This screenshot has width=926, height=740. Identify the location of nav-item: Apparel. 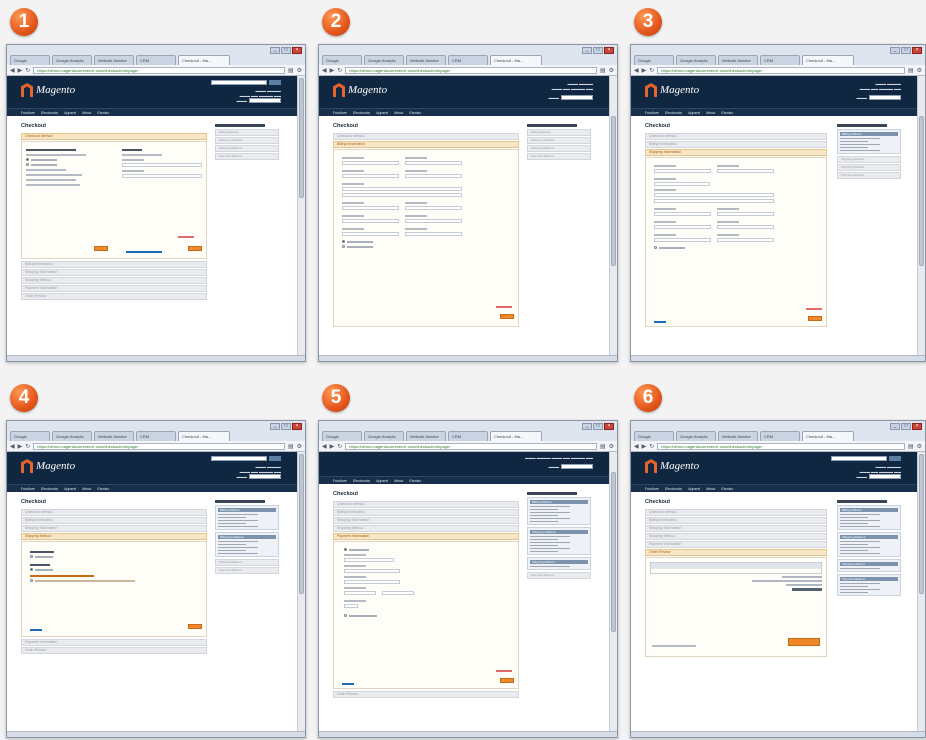
(70, 489).